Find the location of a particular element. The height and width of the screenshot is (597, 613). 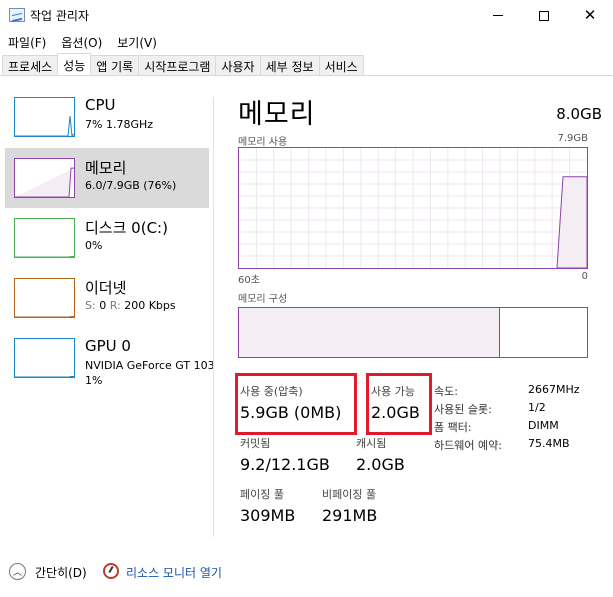

resource-name: 디스크 0(C:) is located at coordinates (126, 228).